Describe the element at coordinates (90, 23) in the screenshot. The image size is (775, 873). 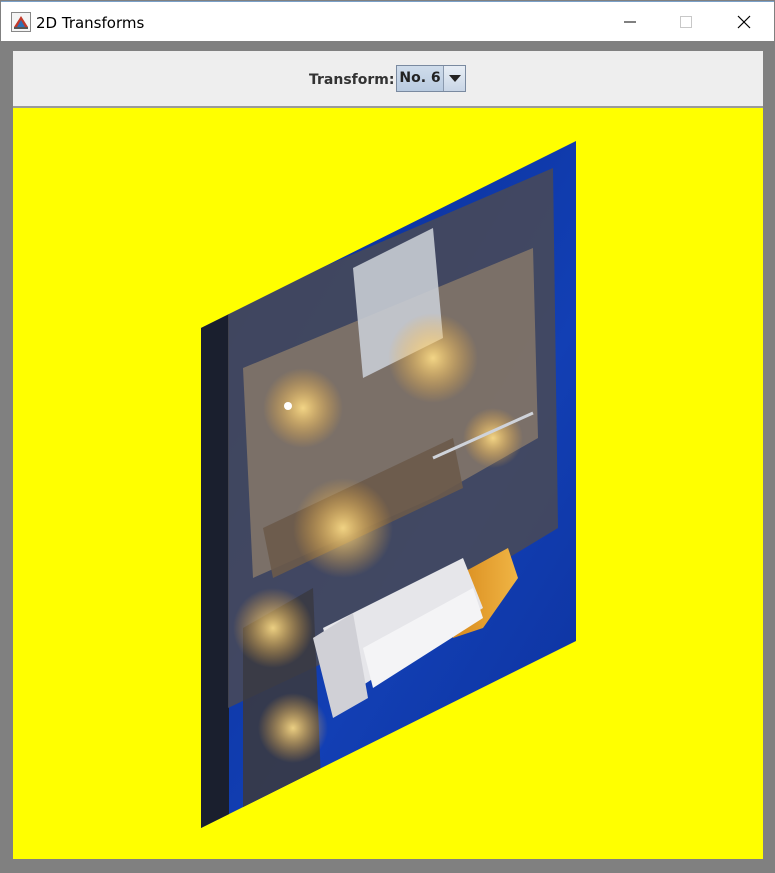
I see `window-title: 2D Transforms` at that location.